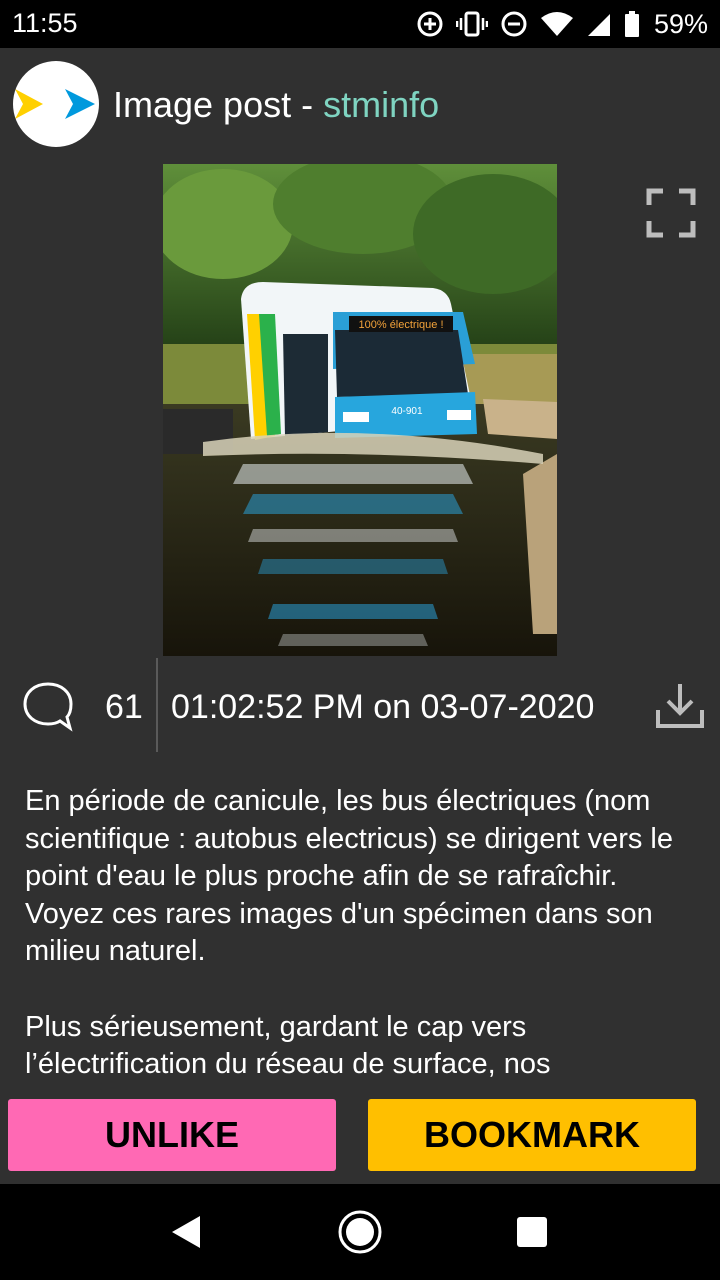 Image resolution: width=720 pixels, height=1280 pixels. I want to click on recent-apps-icon, so click(532, 1232).